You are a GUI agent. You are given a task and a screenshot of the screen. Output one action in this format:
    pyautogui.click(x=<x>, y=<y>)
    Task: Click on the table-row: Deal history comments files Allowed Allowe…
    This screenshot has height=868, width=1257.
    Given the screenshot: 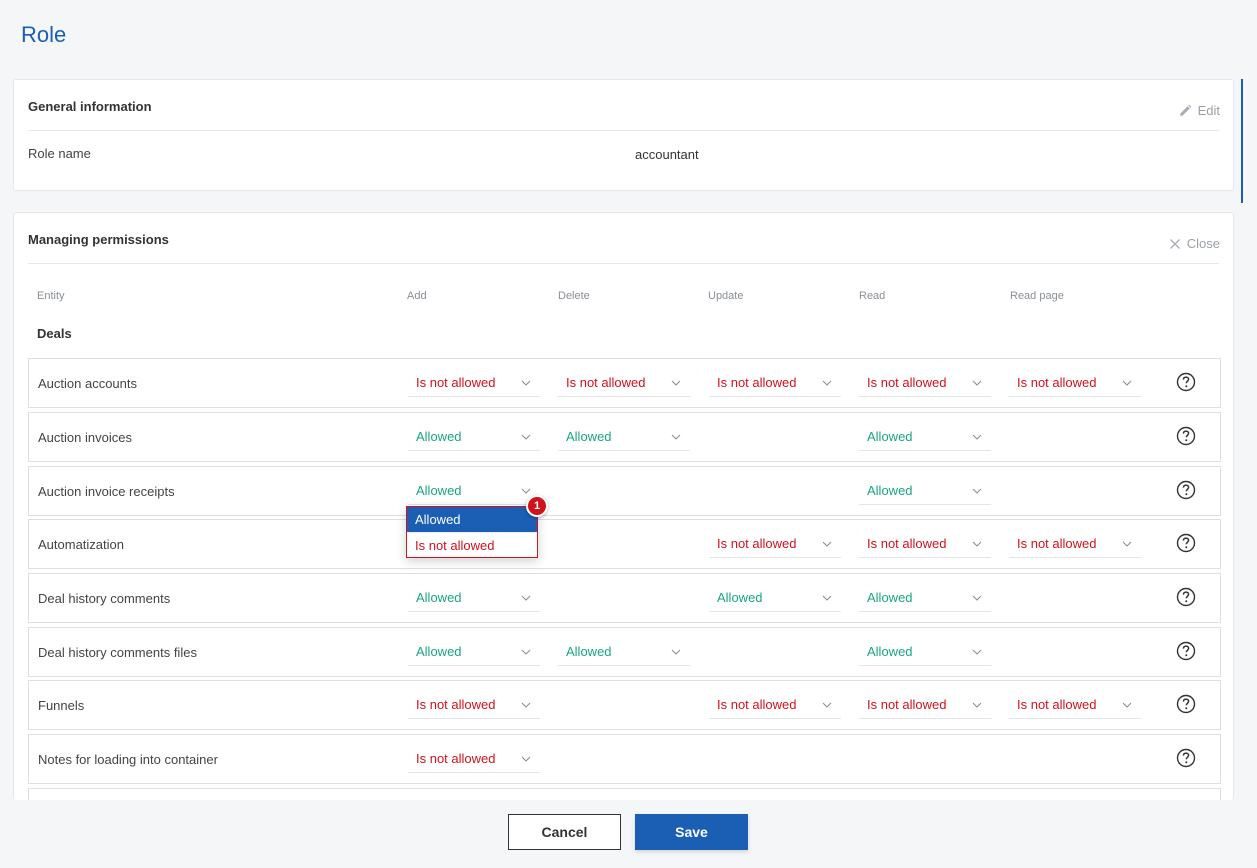 What is the action you would take?
    pyautogui.click(x=624, y=652)
    